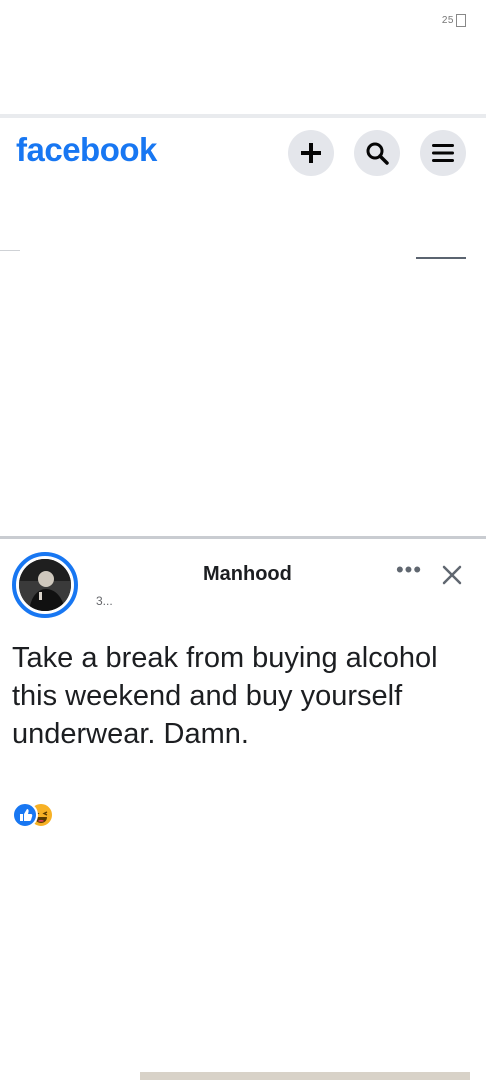  I want to click on hamburger-icon, so click(443, 153).